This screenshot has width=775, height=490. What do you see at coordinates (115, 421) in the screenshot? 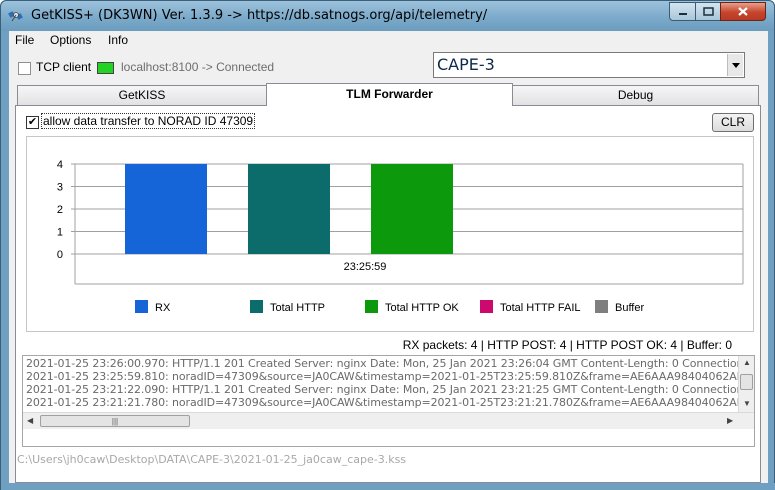
I see `log-horizontal-scroll-thumb: |||` at bounding box center [115, 421].